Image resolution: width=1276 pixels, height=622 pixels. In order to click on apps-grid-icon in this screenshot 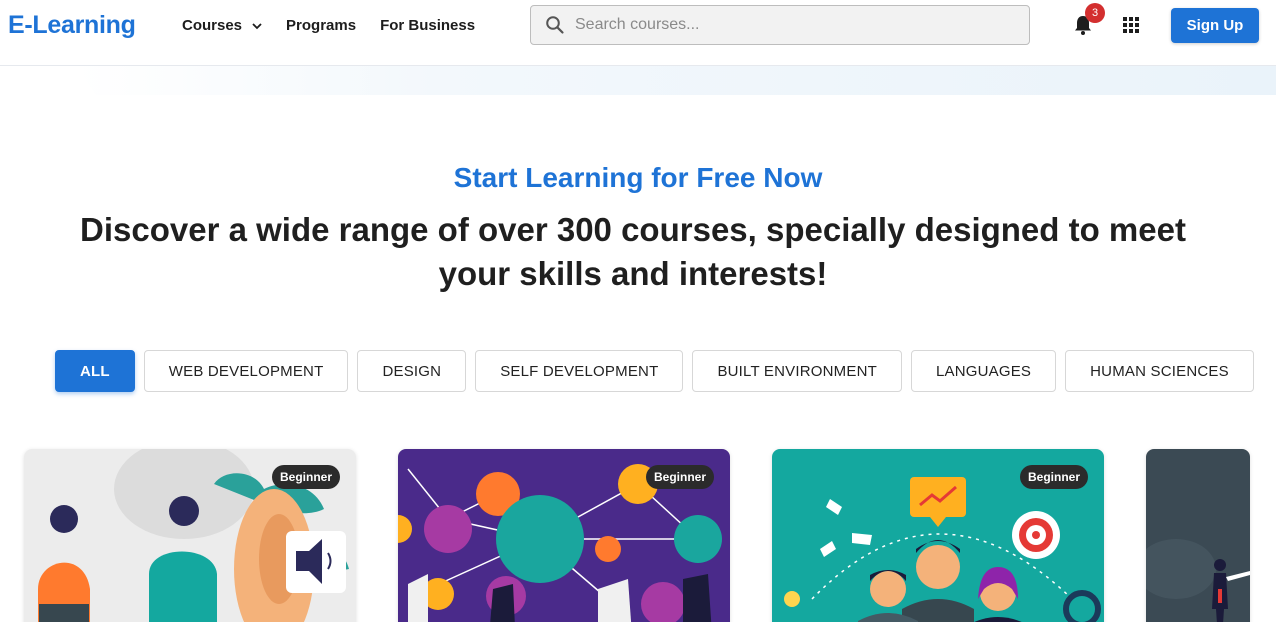, I will do `click(1131, 25)`.